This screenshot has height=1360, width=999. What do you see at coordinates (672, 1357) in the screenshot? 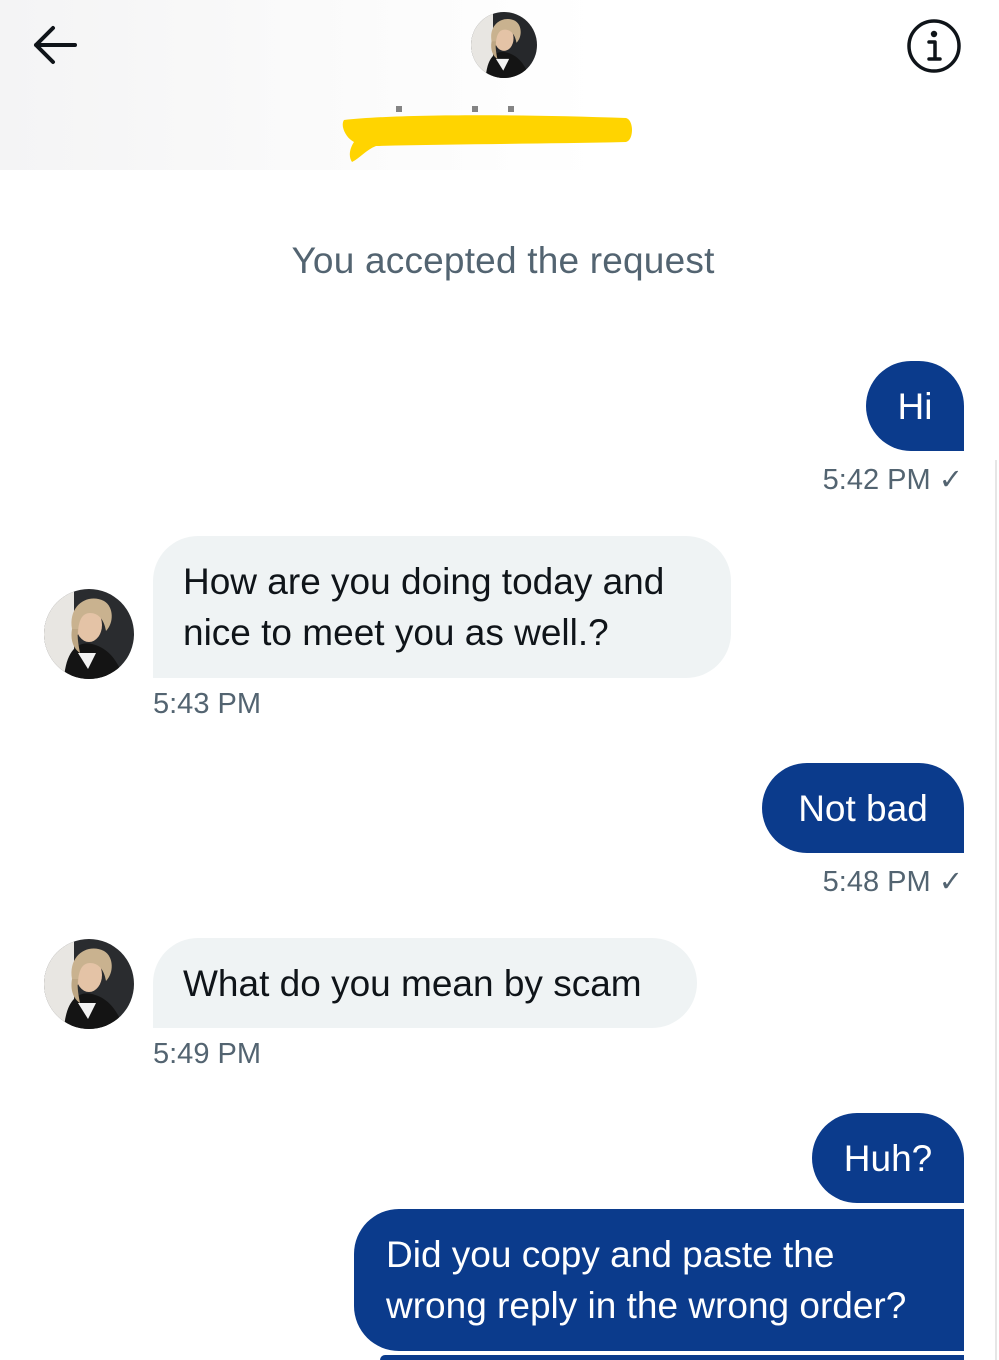
I see `next-bubble-edge` at bounding box center [672, 1357].